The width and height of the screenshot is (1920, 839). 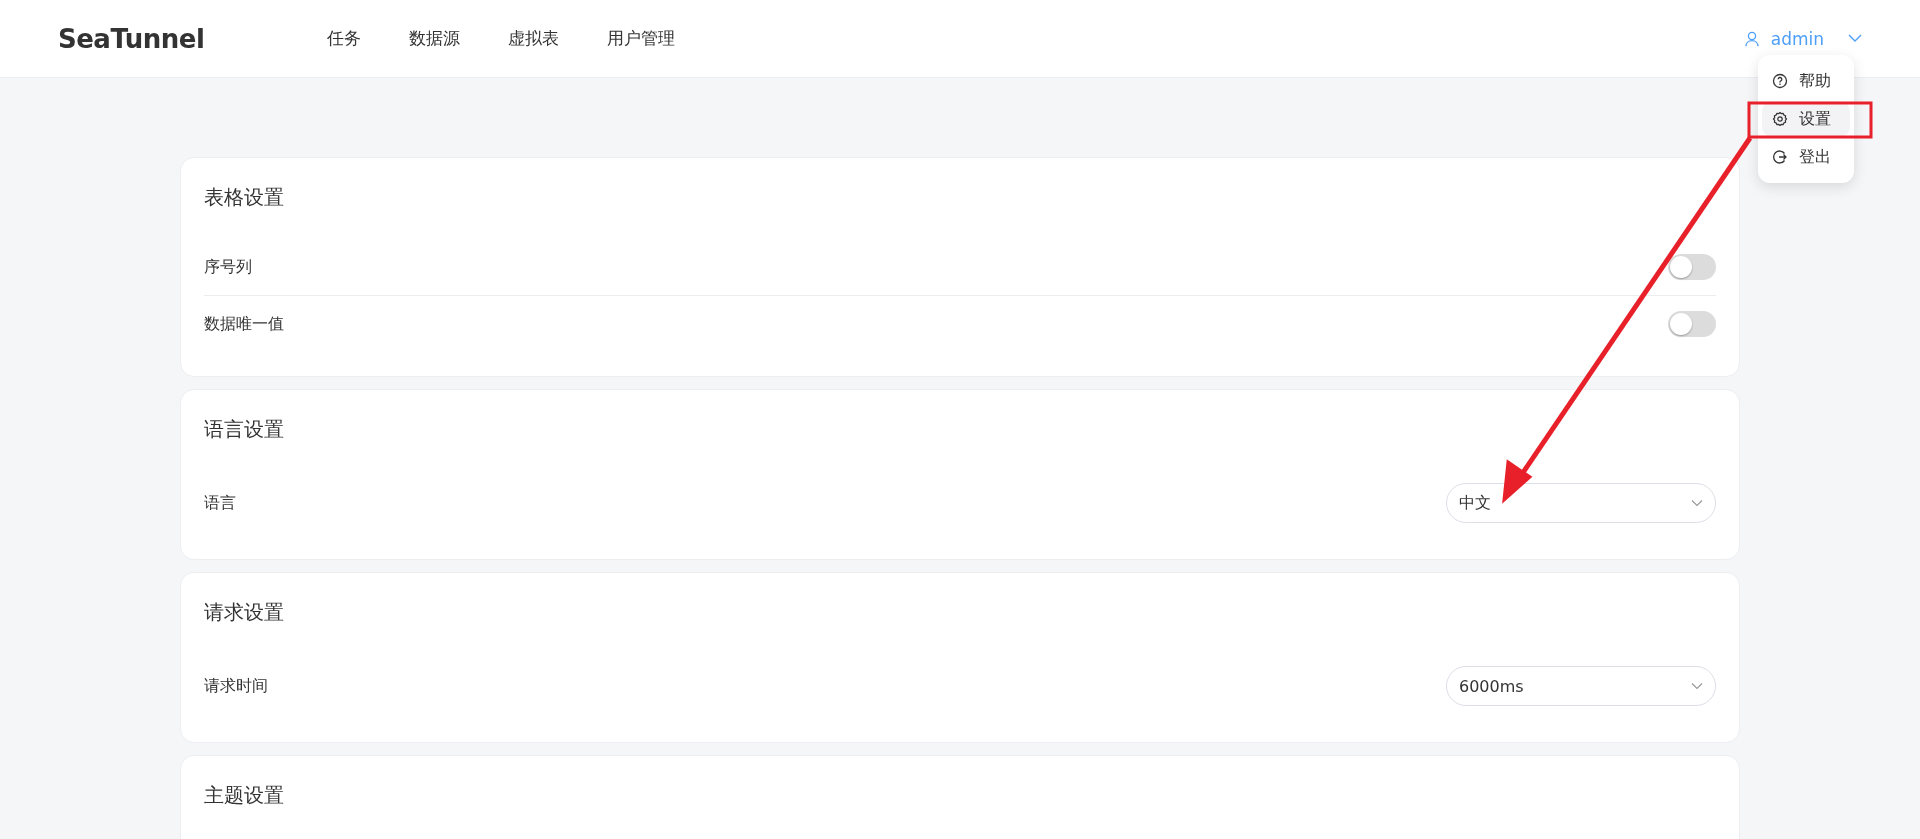 What do you see at coordinates (1780, 119) in the screenshot?
I see `settings-icon` at bounding box center [1780, 119].